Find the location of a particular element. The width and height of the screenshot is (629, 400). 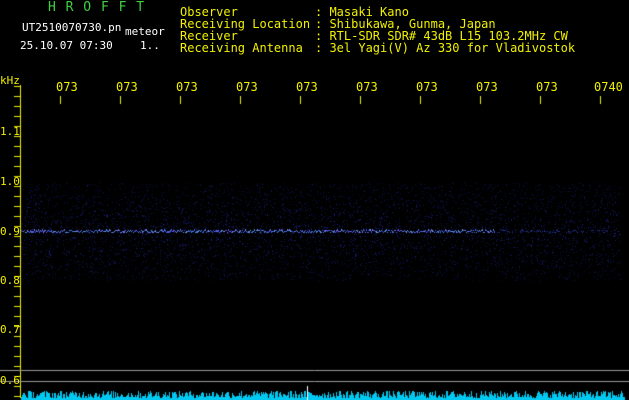

time-tick-label: 0740 is located at coordinates (608, 87).